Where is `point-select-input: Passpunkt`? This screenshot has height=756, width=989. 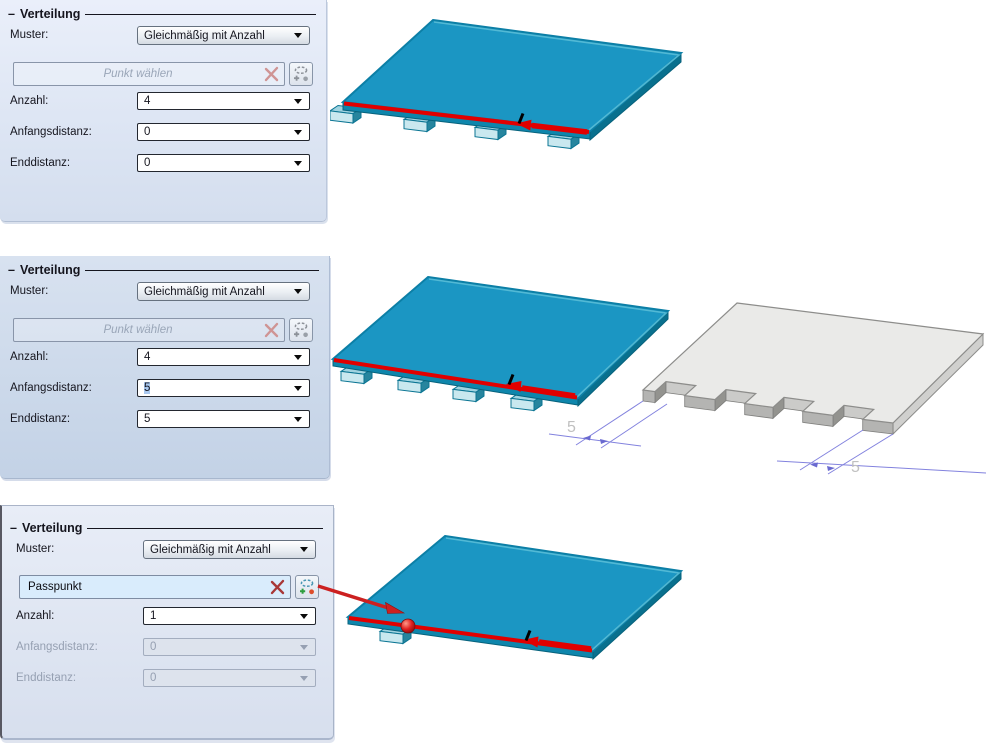 point-select-input: Passpunkt is located at coordinates (155, 587).